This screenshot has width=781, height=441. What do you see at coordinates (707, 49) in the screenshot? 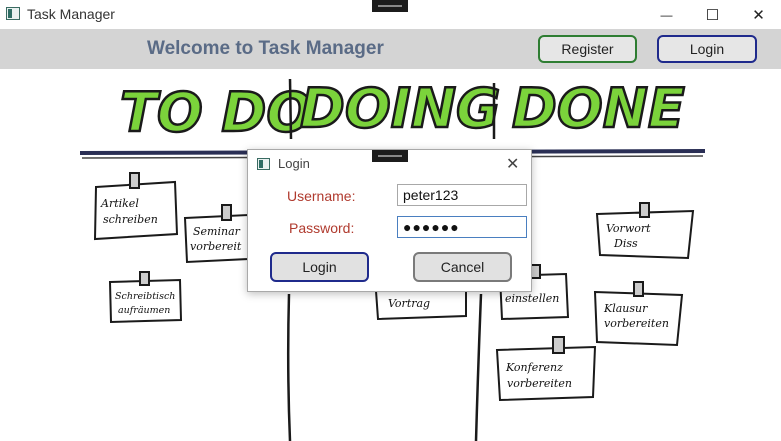
I see `login-button: Login` at bounding box center [707, 49].